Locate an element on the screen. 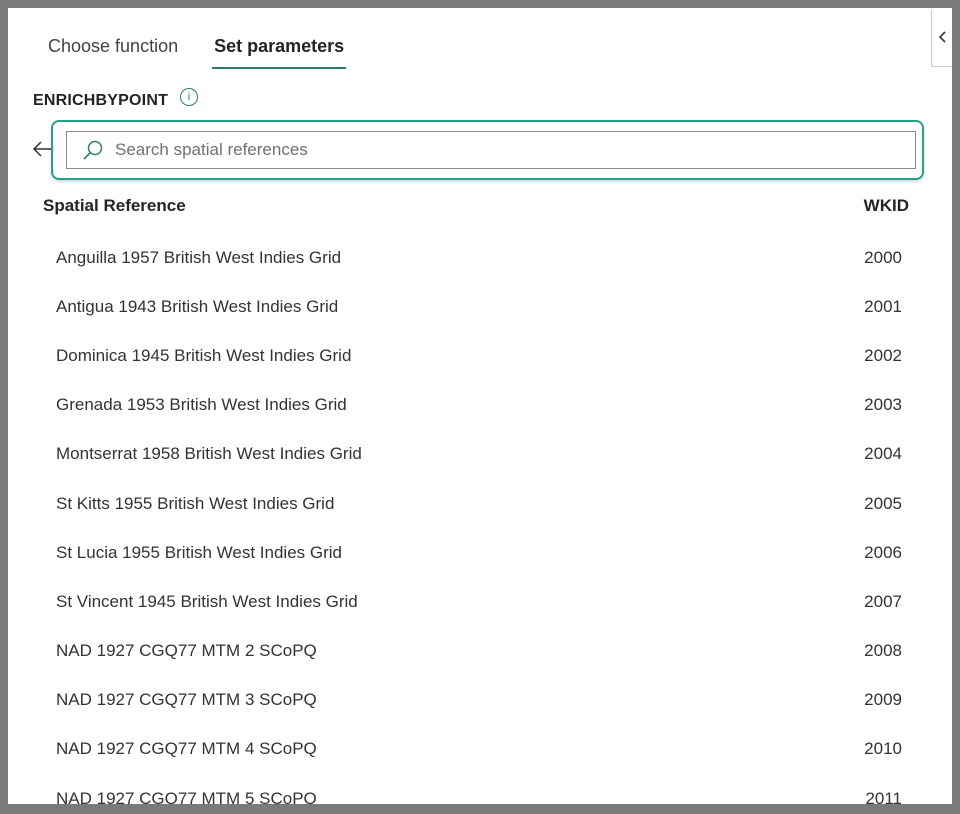 The height and width of the screenshot is (814, 960). row-name: Grenada 1953 British West Indies Grid is located at coordinates (201, 405).